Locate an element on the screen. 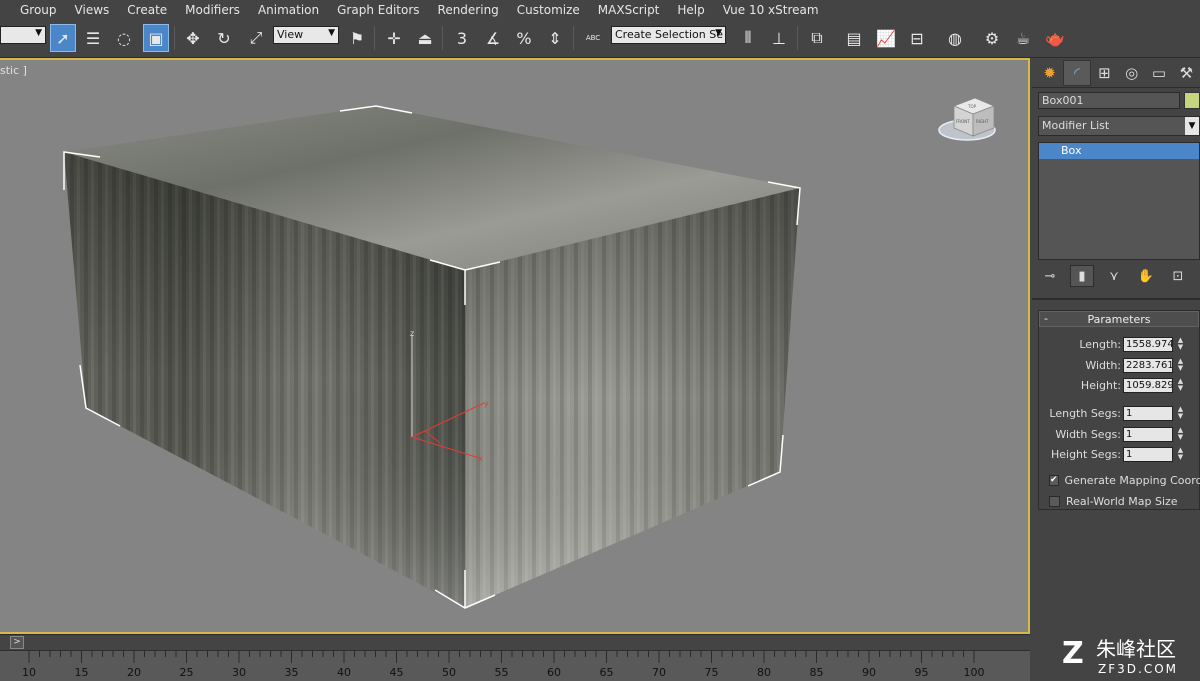 Image resolution: width=1200 pixels, height=681 pixels. manipulate-icon: ✛ is located at coordinates (394, 38).